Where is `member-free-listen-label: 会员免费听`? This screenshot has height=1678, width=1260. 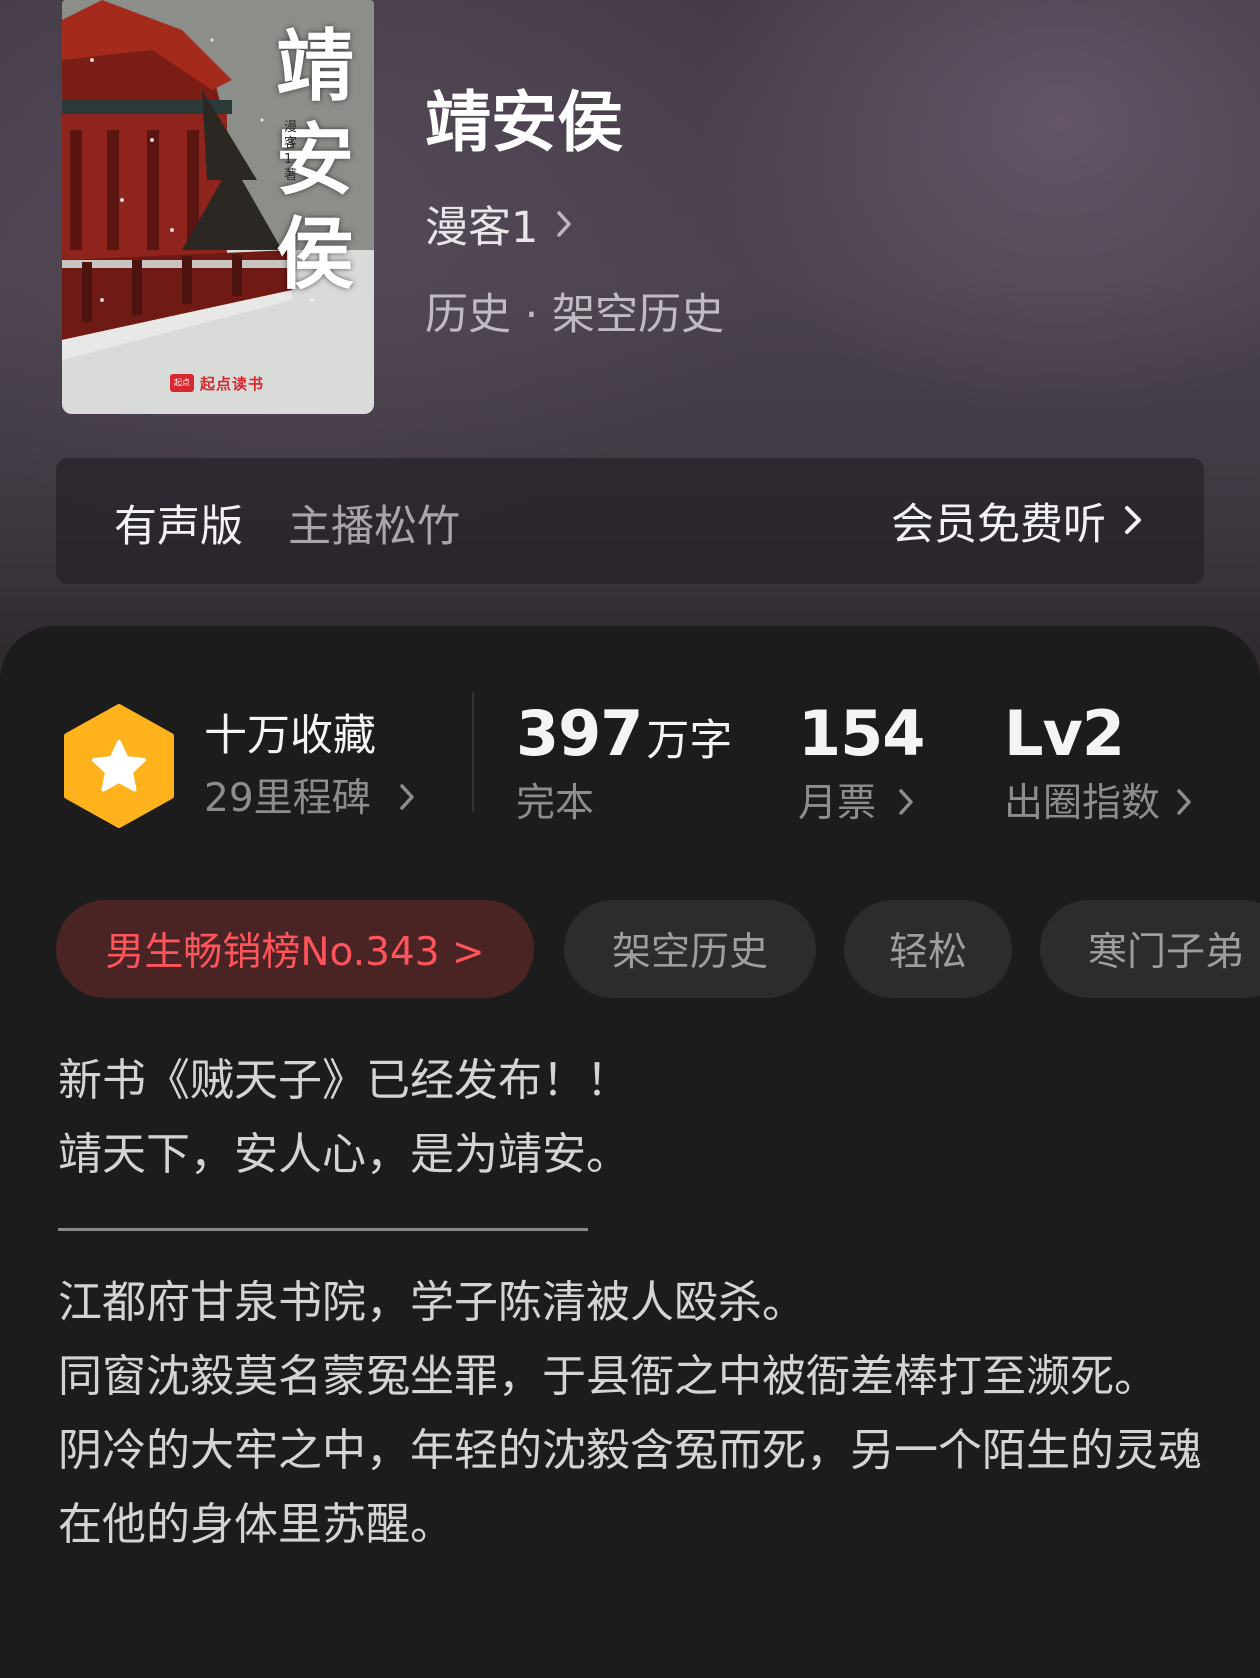 member-free-listen-label: 会员免费听 is located at coordinates (998, 525).